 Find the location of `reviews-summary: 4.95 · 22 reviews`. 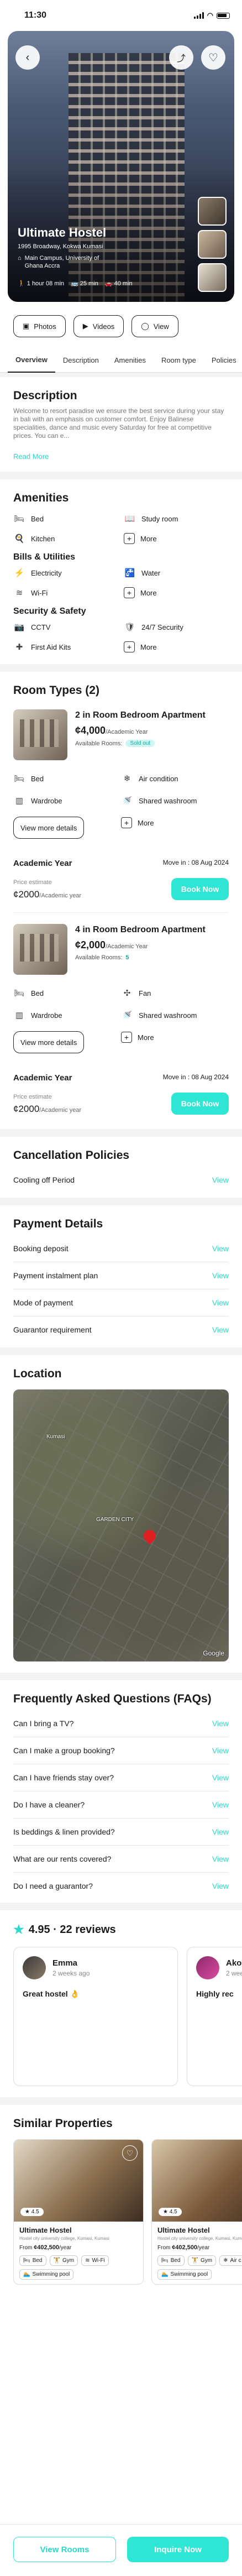

reviews-summary: 4.95 · 22 reviews is located at coordinates (72, 1929).